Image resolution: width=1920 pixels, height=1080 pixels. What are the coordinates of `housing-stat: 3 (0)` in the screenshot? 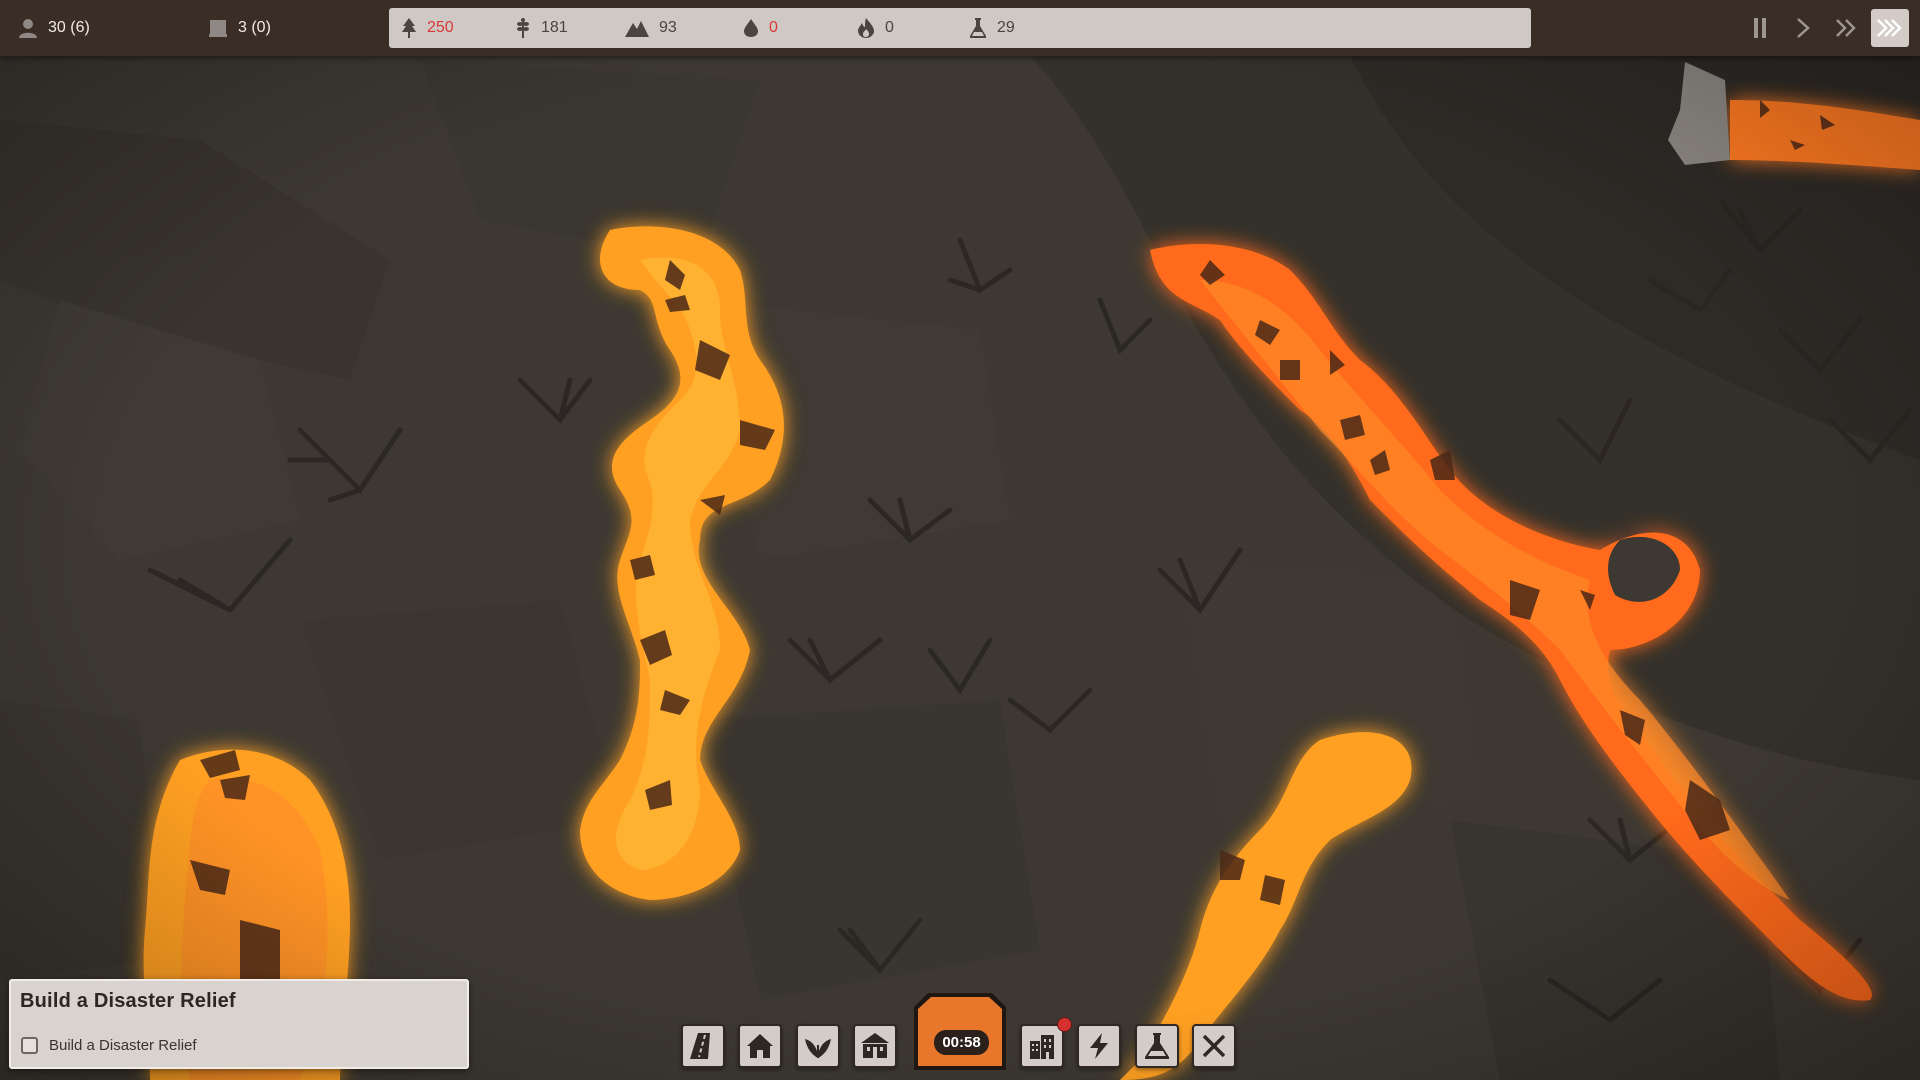 It's located at (239, 28).